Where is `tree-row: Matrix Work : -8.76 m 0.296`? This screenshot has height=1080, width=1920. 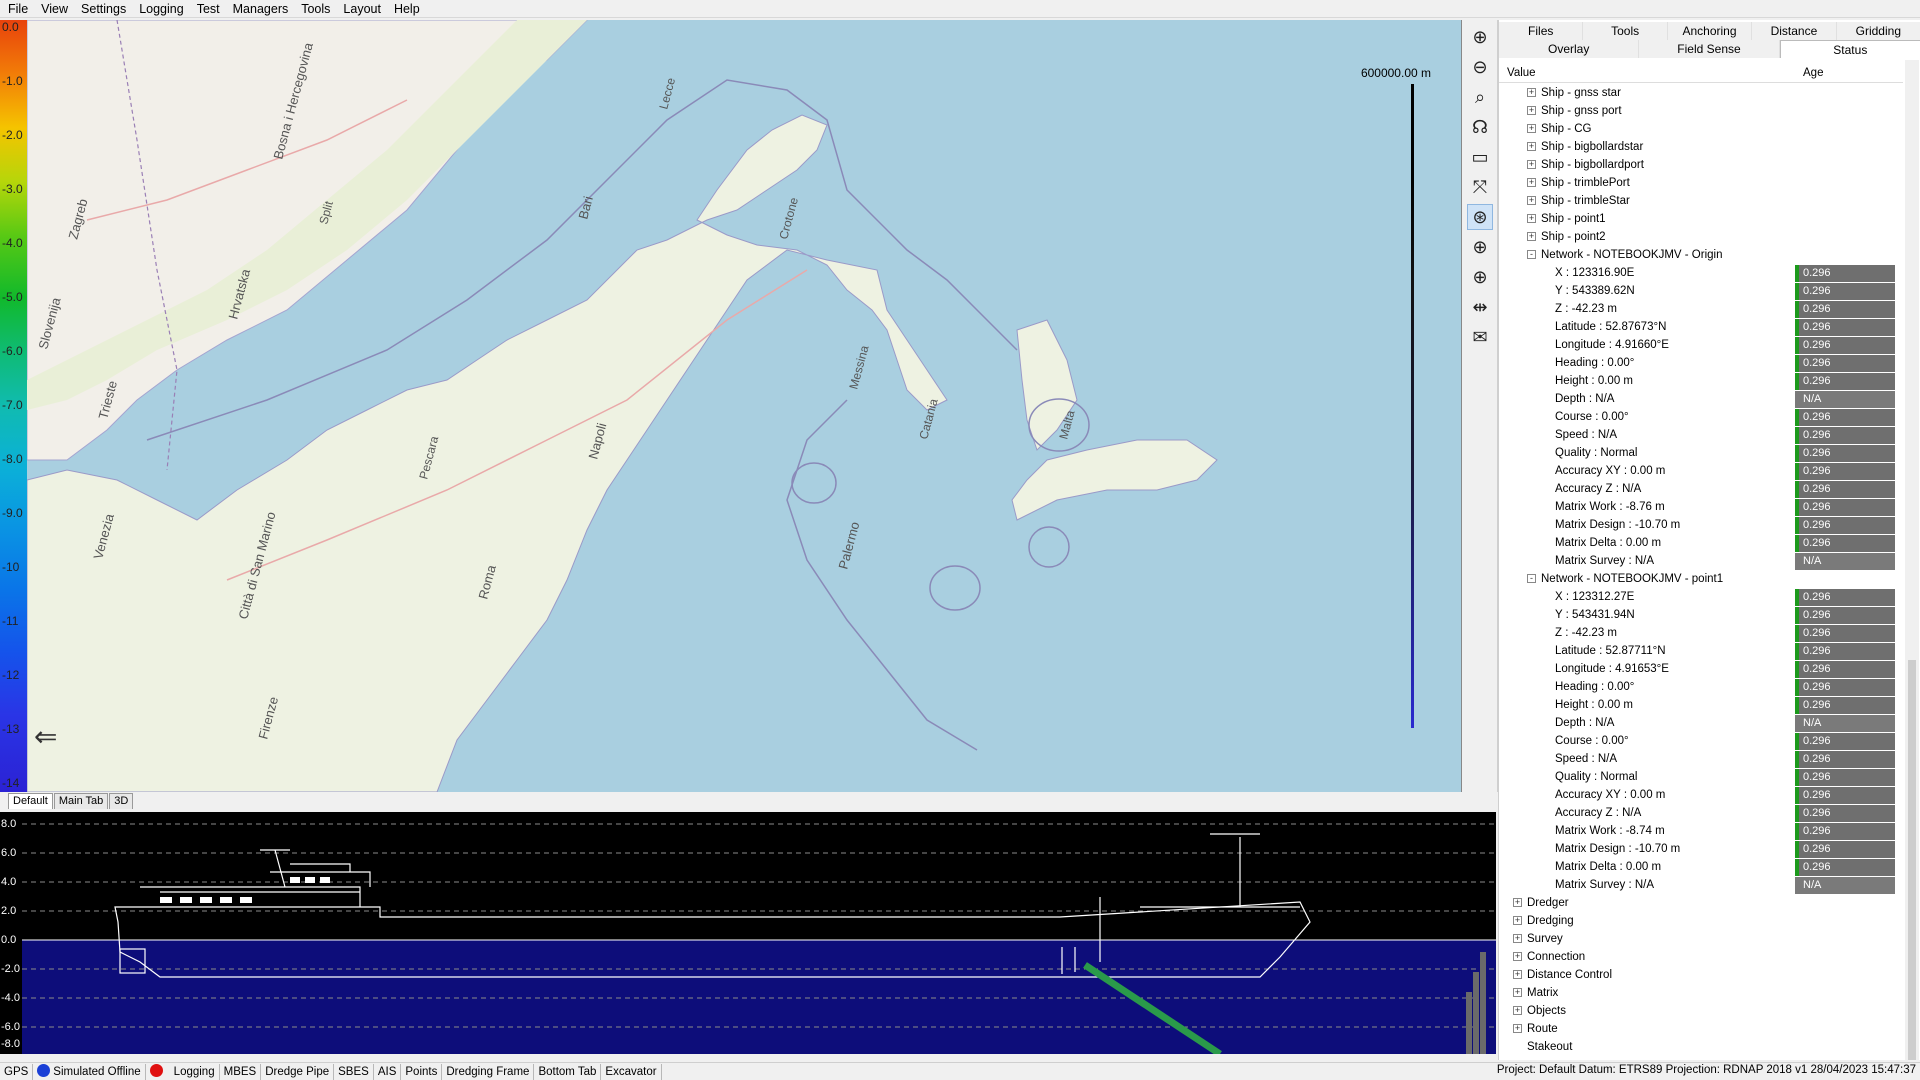 tree-row: Matrix Work : -8.76 m 0.296 is located at coordinates (1701, 507).